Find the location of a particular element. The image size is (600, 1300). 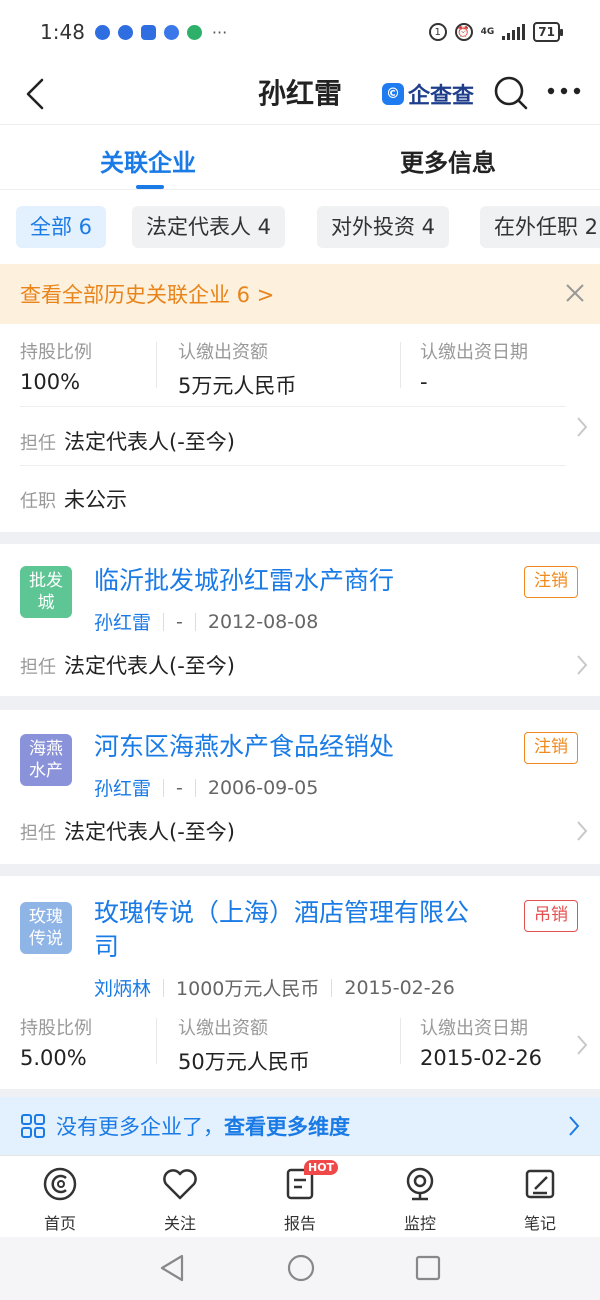

position-row: 任职 未公示 is located at coordinates (73, 499).